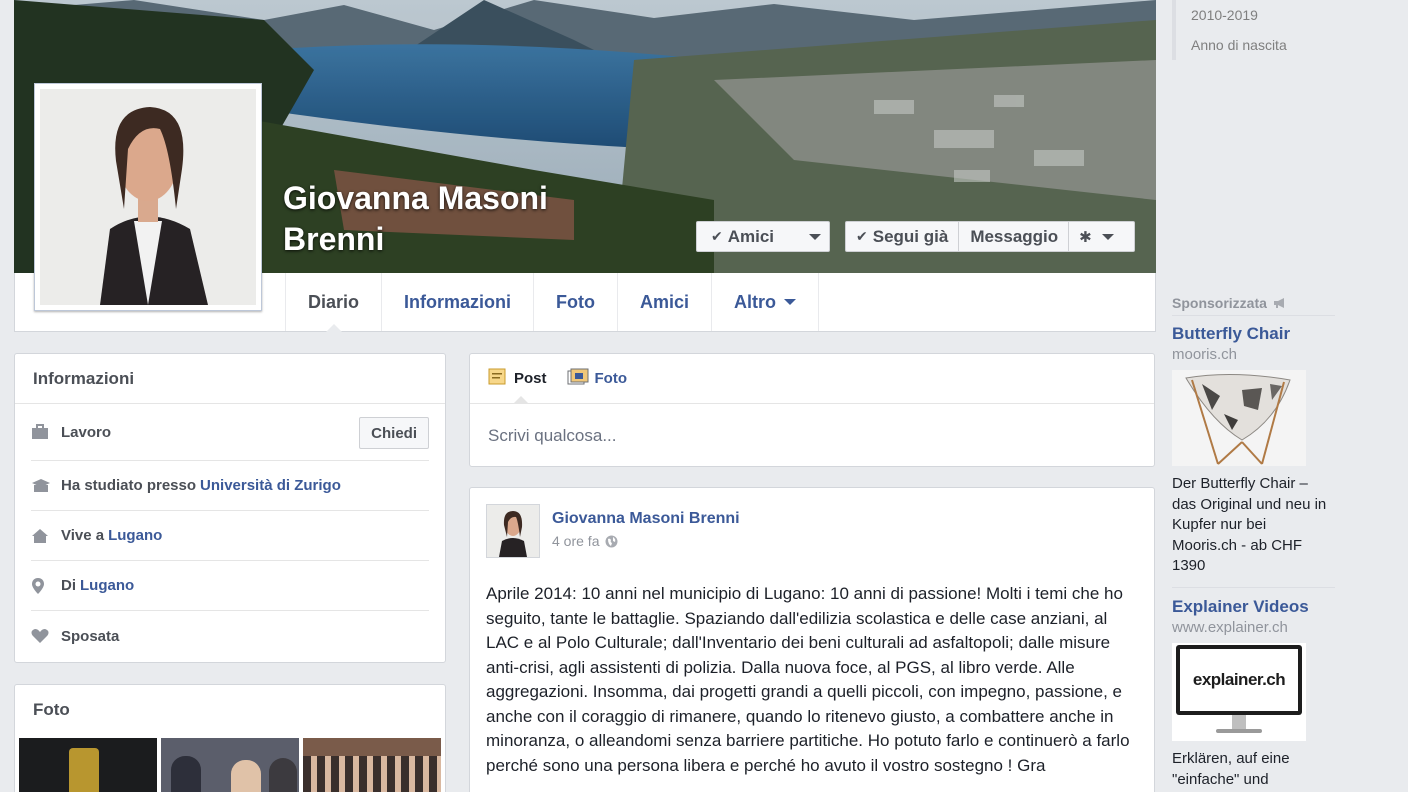 The height and width of the screenshot is (792, 1408). What do you see at coordinates (230, 379) in the screenshot?
I see `info-box-title: Informazioni` at bounding box center [230, 379].